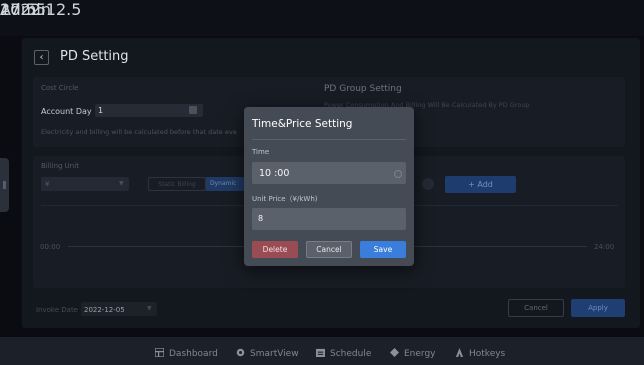 The image size is (644, 365). What do you see at coordinates (193, 110) in the screenshot?
I see `calendar-icon` at bounding box center [193, 110].